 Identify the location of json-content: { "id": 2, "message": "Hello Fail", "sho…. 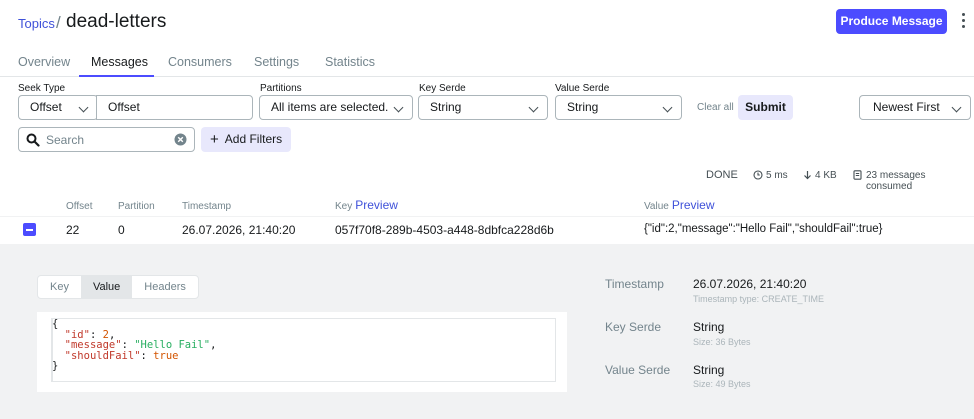
(134, 345).